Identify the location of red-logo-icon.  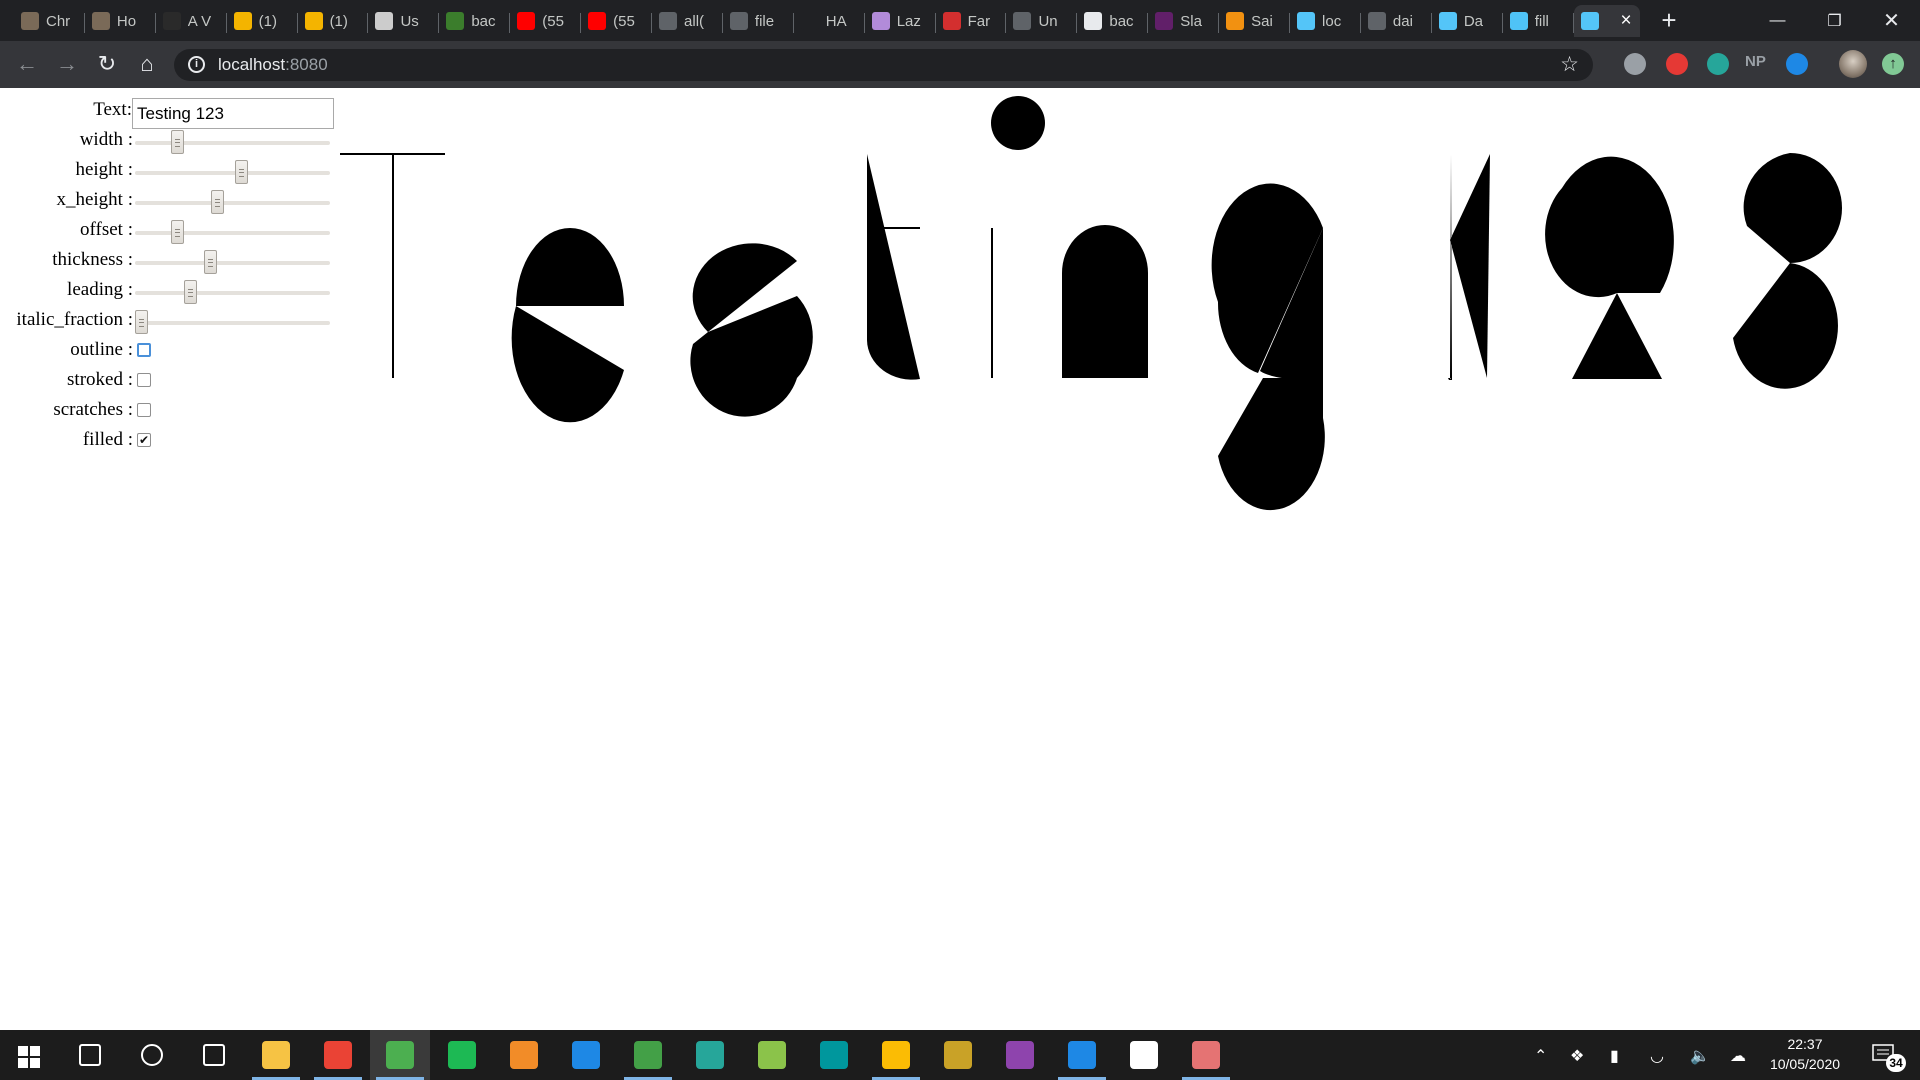
(951, 21).